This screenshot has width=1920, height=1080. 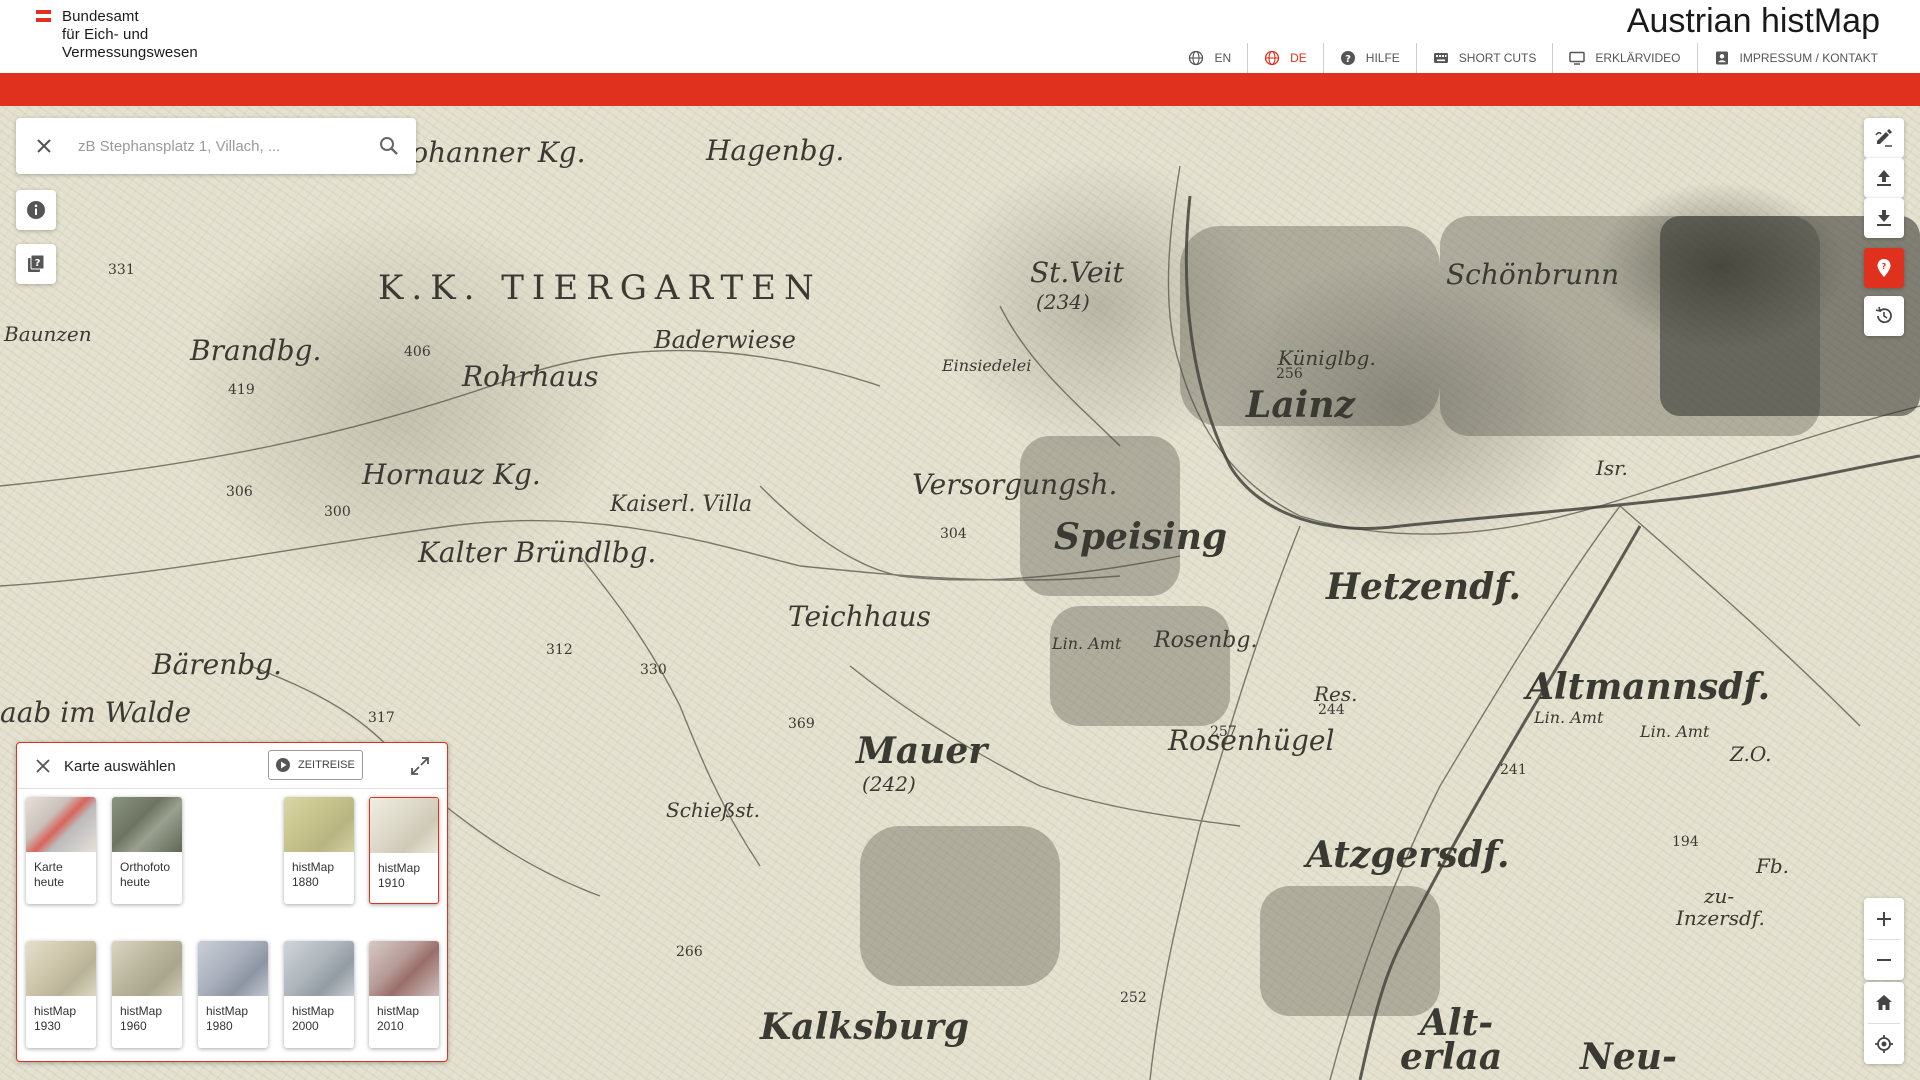 What do you see at coordinates (399, 875) in the screenshot?
I see `map-option-label: histMap 1910` at bounding box center [399, 875].